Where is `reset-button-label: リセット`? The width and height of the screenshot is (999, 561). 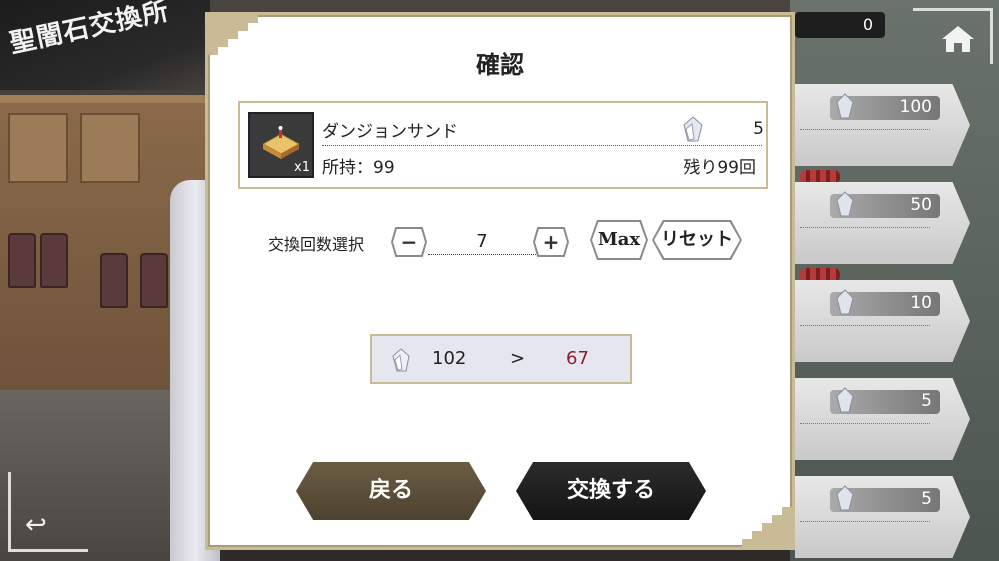 reset-button-label: リセット is located at coordinates (697, 239).